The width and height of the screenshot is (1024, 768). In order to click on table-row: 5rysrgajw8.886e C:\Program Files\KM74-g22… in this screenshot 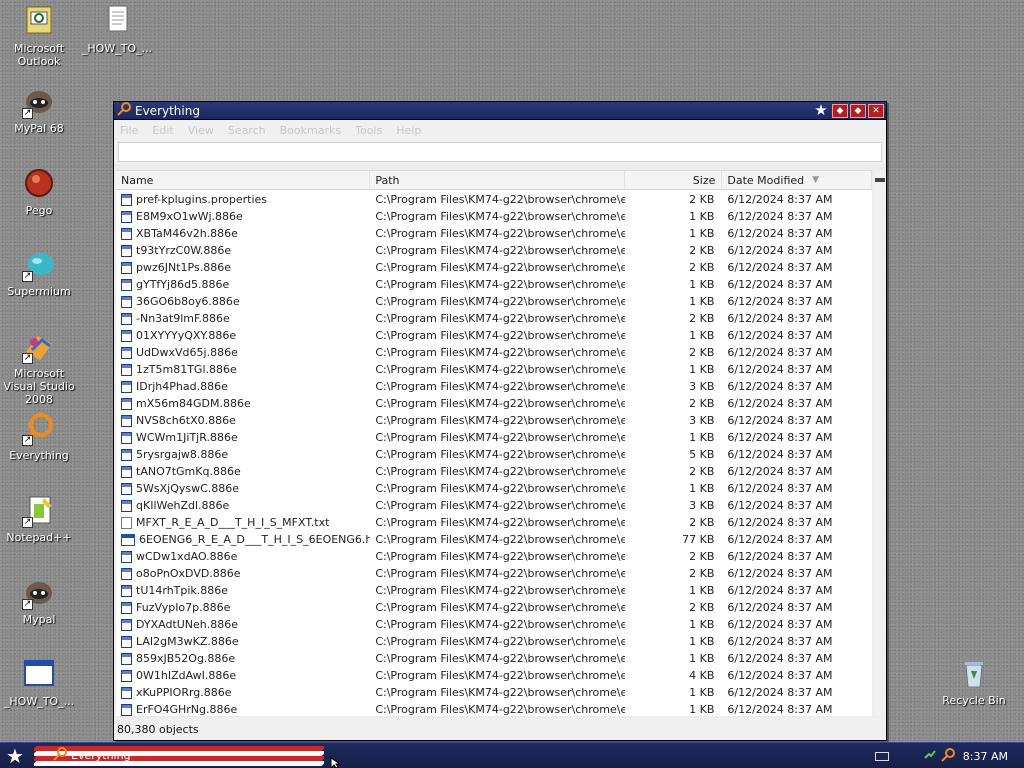, I will do `click(494, 454)`.